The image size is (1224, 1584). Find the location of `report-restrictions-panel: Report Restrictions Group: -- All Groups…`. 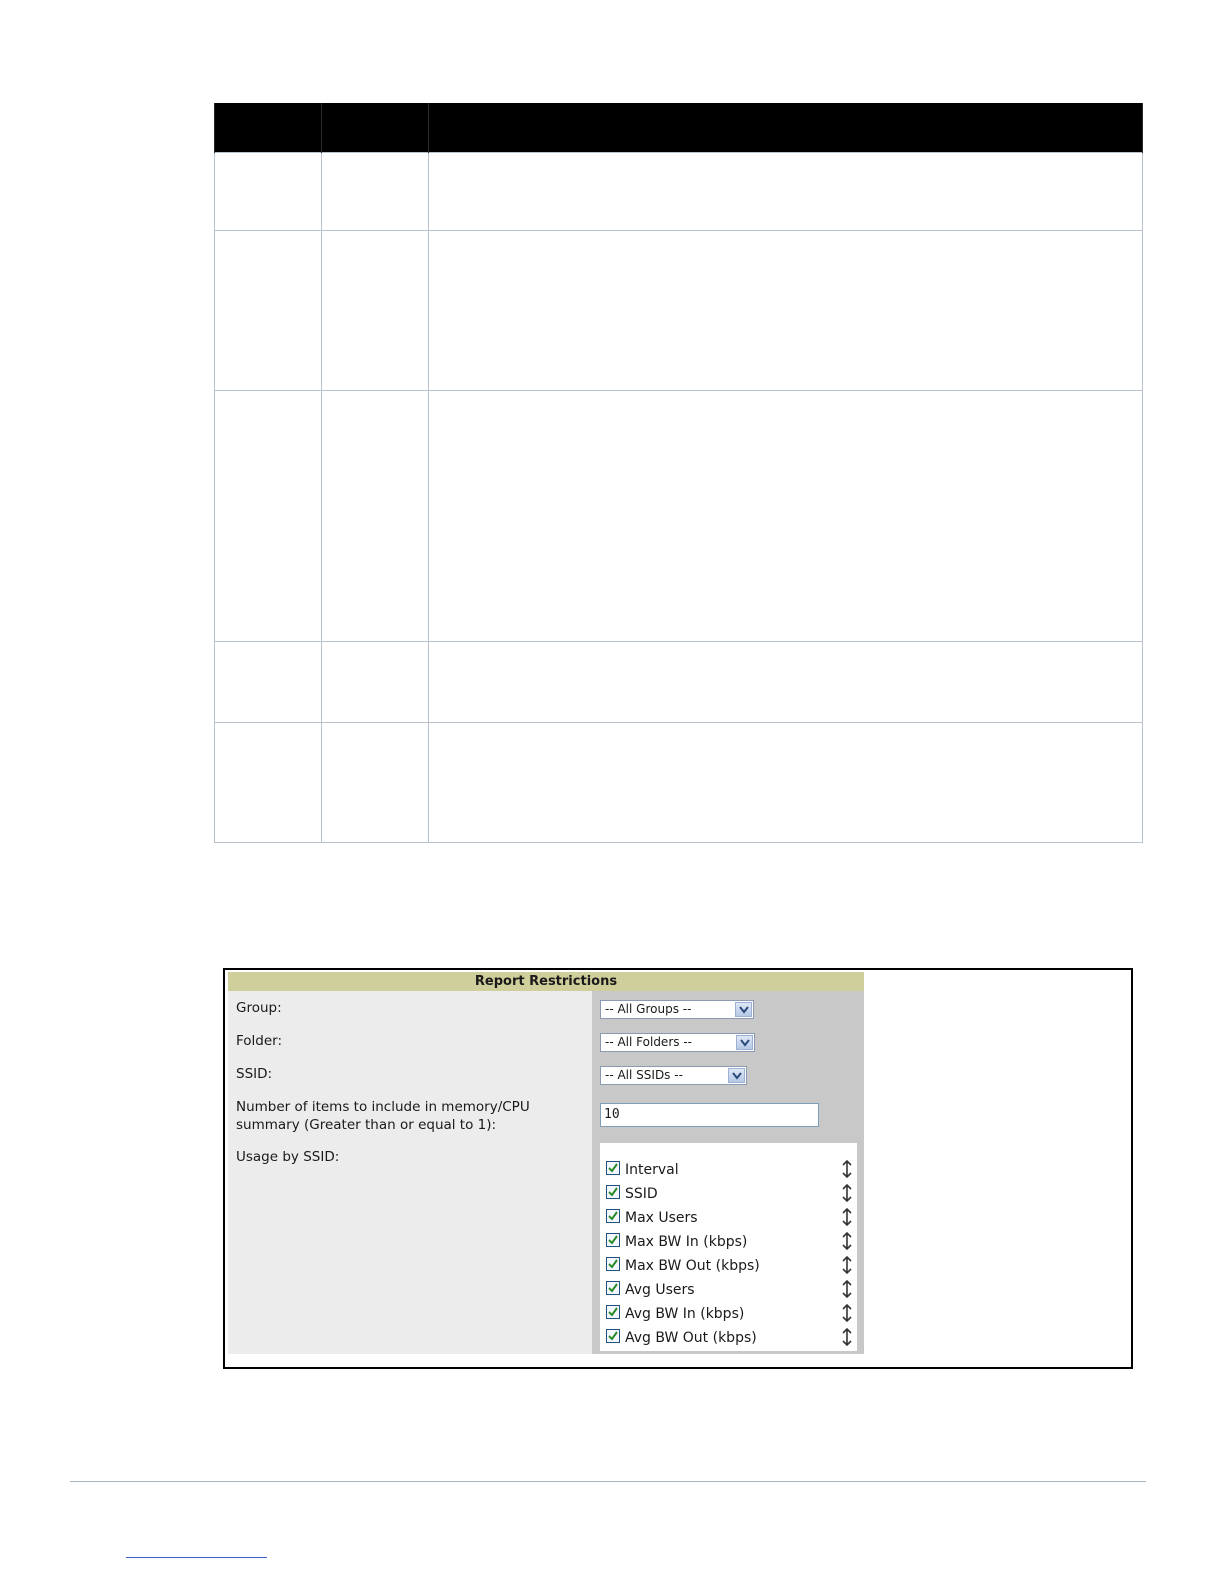

report-restrictions-panel: Report Restrictions Group: -- All Groups… is located at coordinates (546, 1163).